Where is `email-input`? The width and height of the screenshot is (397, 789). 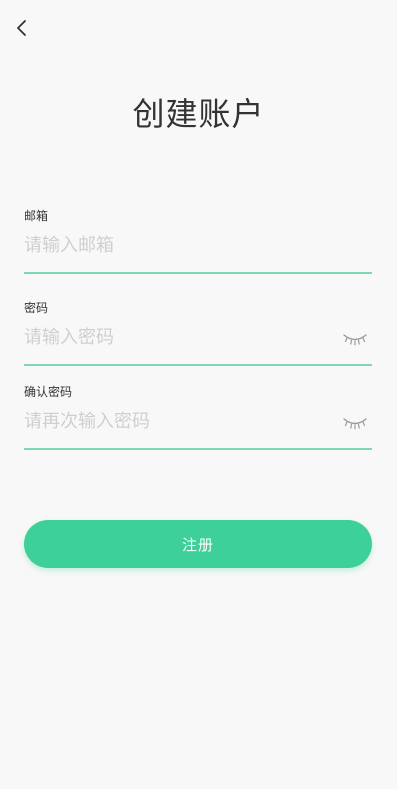
email-input is located at coordinates (179, 245).